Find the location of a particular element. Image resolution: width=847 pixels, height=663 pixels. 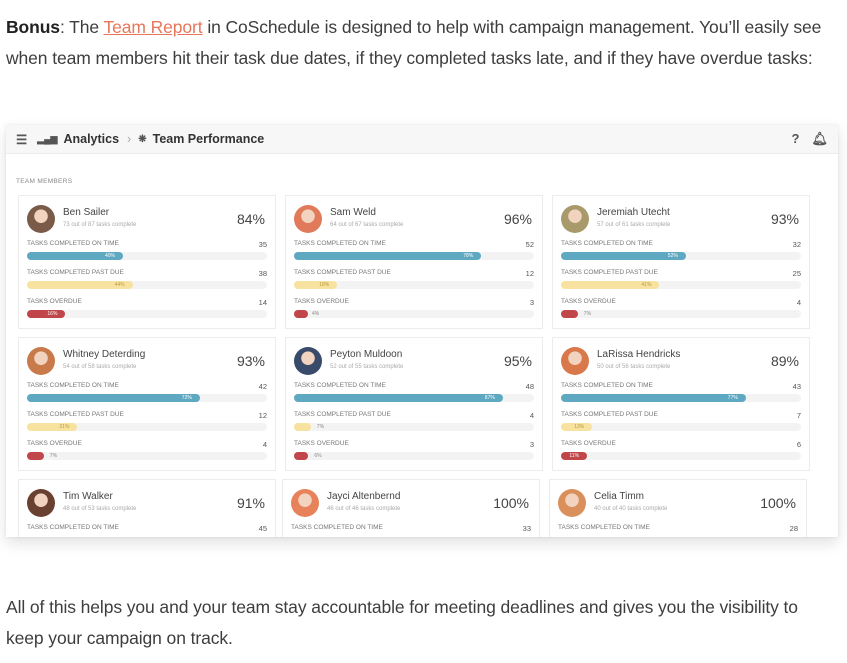

metric-past-due: TASKS COMPLETED PAST DUE 25 41% is located at coordinates (681, 281).